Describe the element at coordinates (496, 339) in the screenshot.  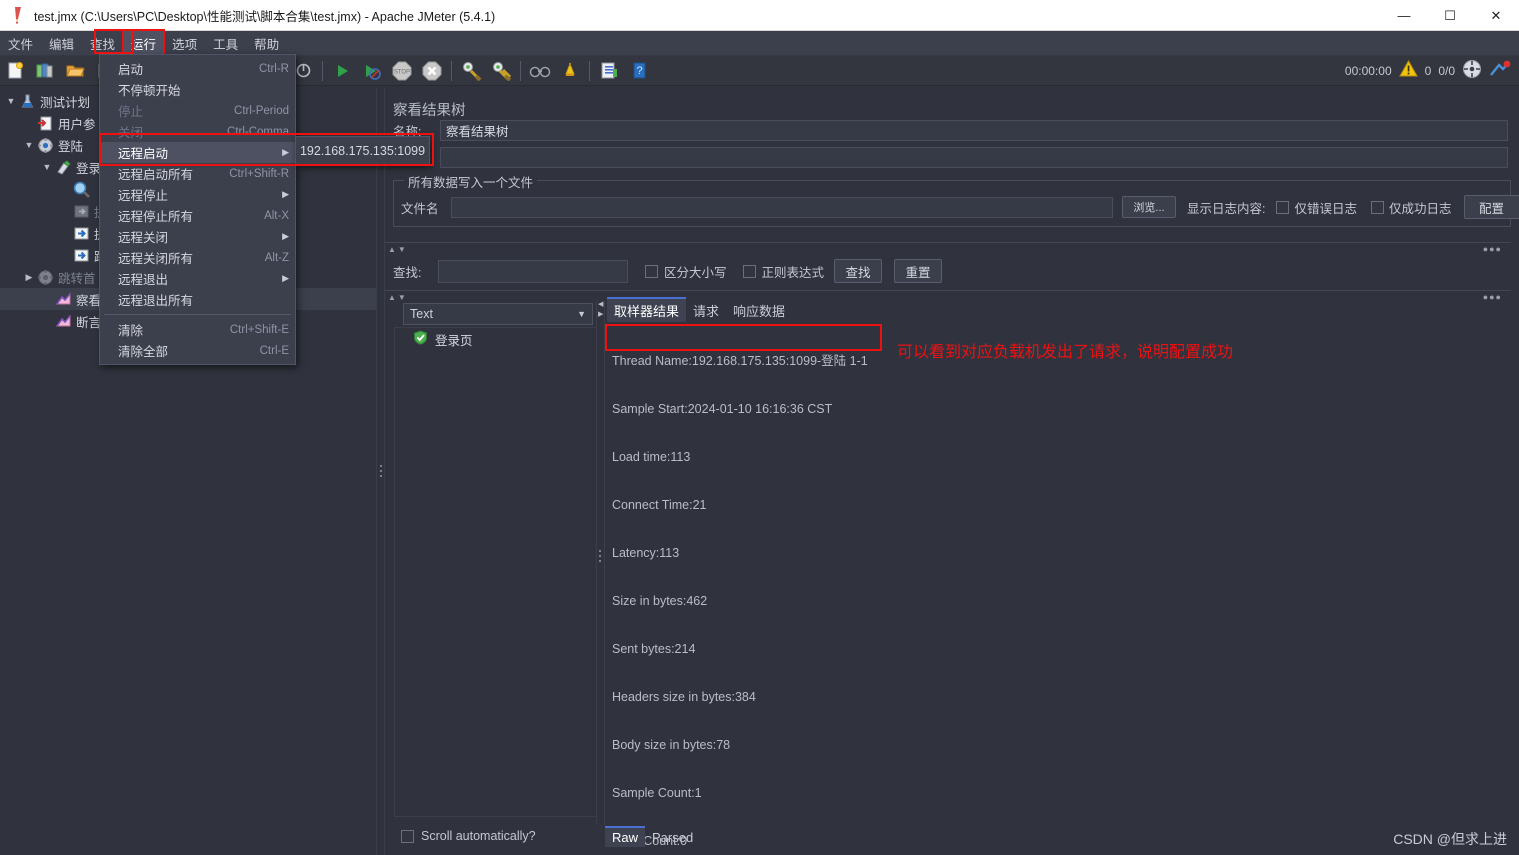
I see `list-item: 登录页` at that location.